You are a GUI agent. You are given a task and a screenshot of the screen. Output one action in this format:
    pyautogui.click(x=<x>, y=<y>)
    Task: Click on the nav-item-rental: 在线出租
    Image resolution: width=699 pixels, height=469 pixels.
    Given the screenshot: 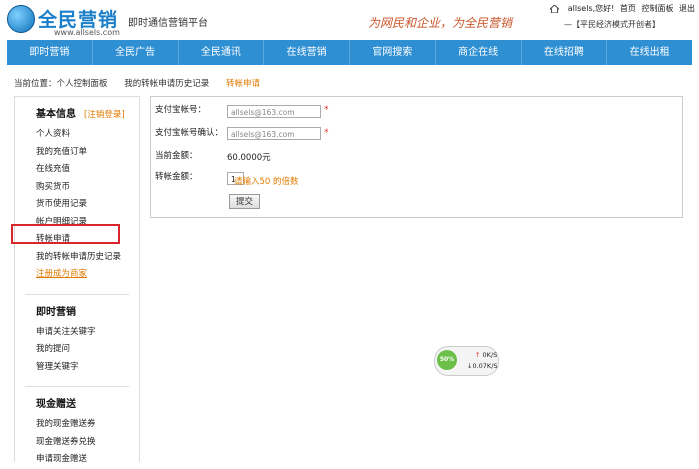 What is the action you would take?
    pyautogui.click(x=649, y=52)
    